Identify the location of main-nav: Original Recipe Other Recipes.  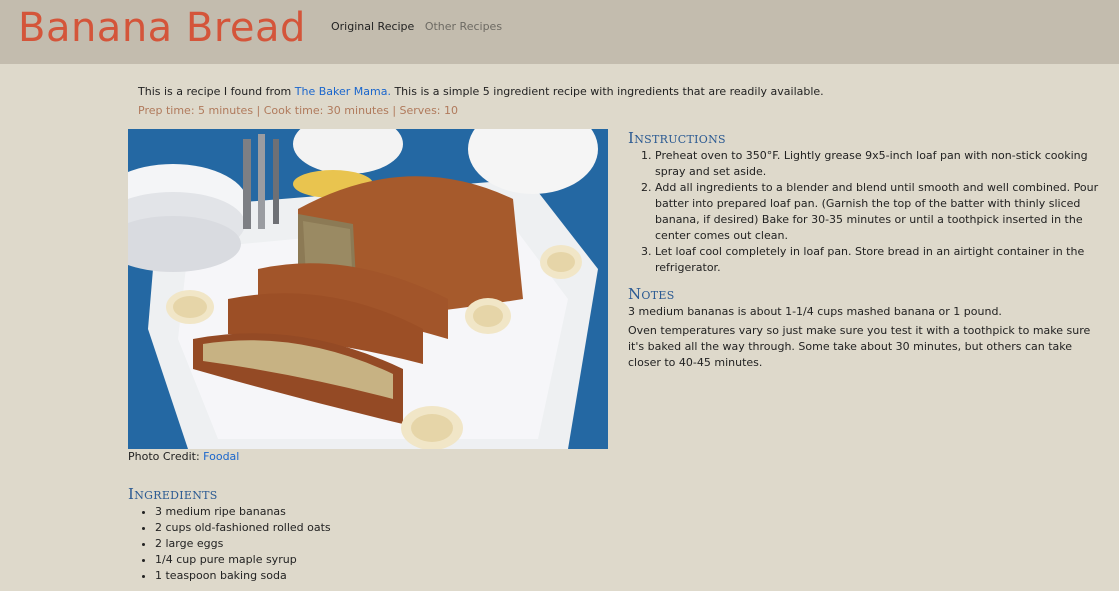
(420, 26).